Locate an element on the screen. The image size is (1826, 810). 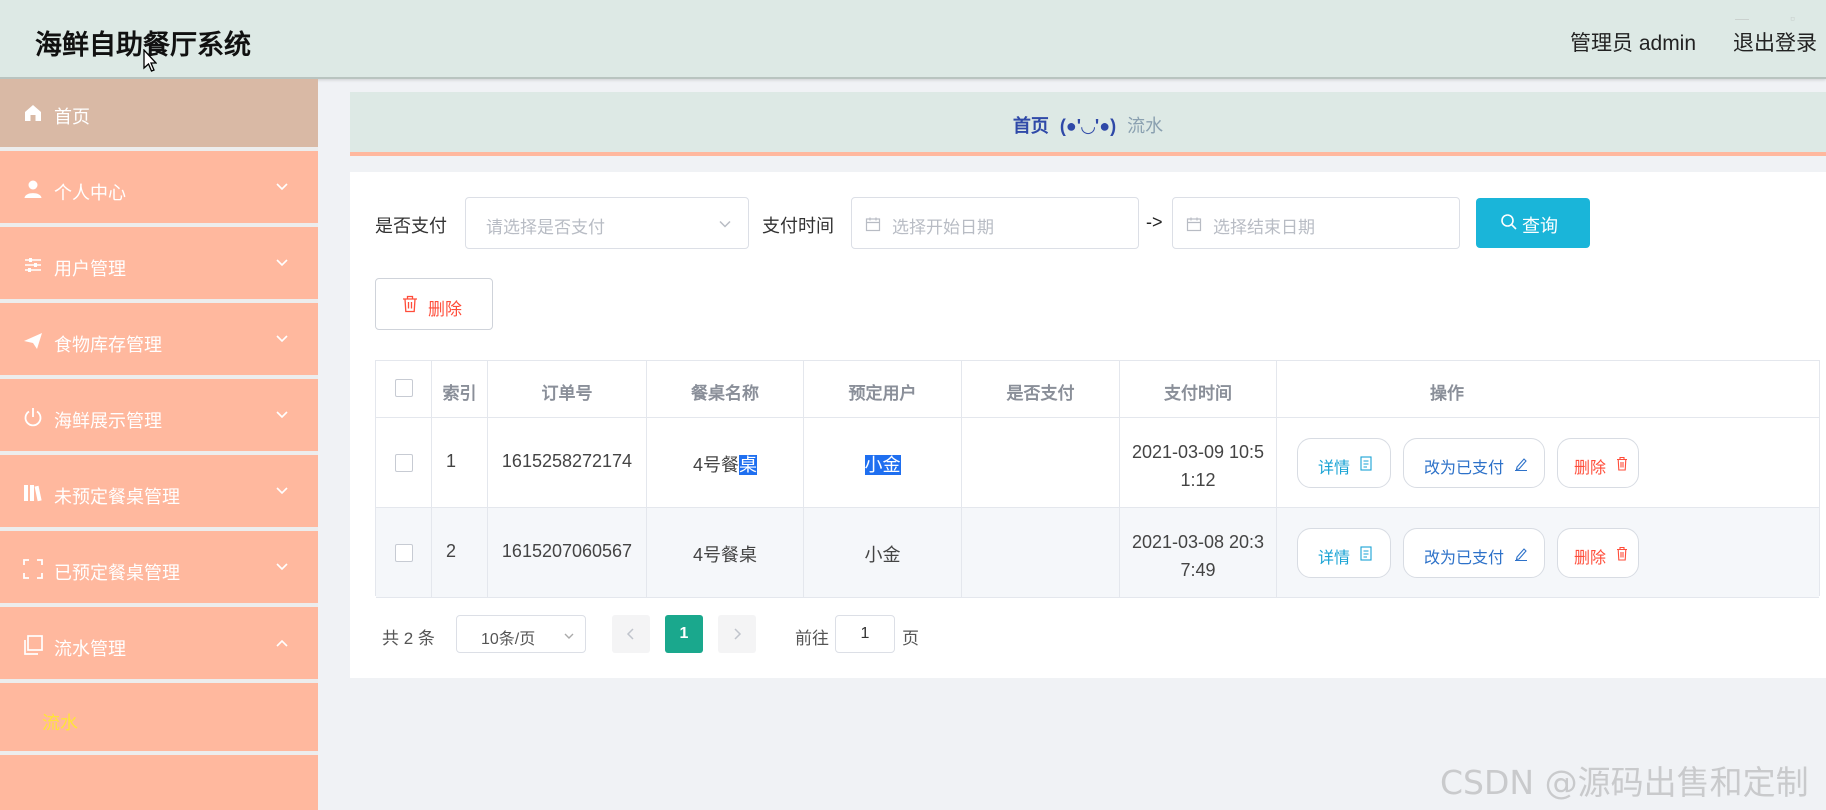
sidebar-item-transactions: 流水管理 is located at coordinates (159, 647).